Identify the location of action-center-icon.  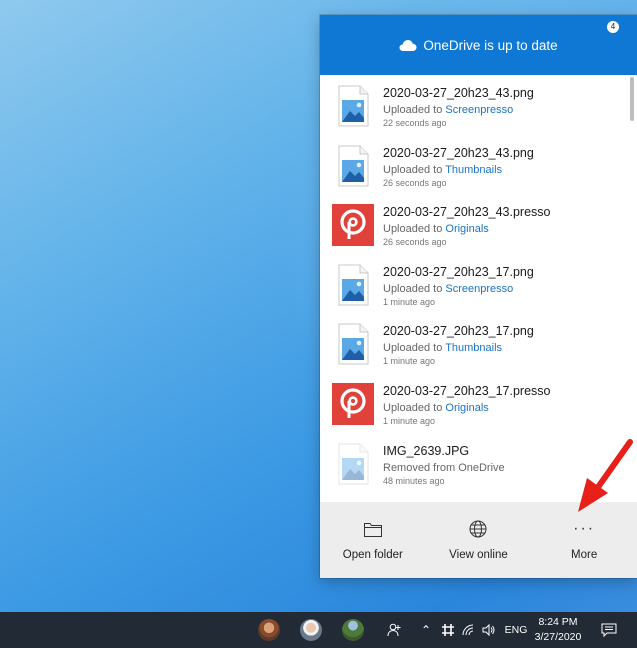
(609, 630).